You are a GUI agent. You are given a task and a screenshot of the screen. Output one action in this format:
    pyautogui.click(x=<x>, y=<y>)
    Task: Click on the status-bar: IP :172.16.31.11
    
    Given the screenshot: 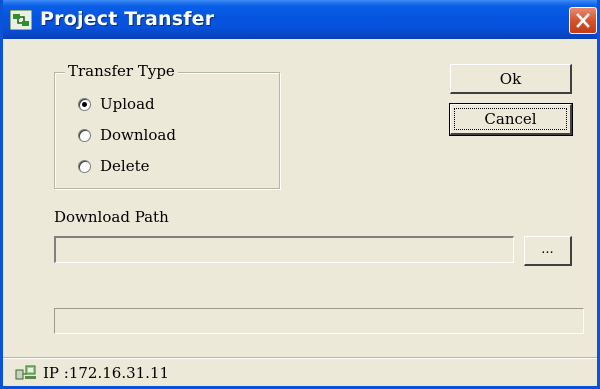 What is the action you would take?
    pyautogui.click(x=300, y=371)
    